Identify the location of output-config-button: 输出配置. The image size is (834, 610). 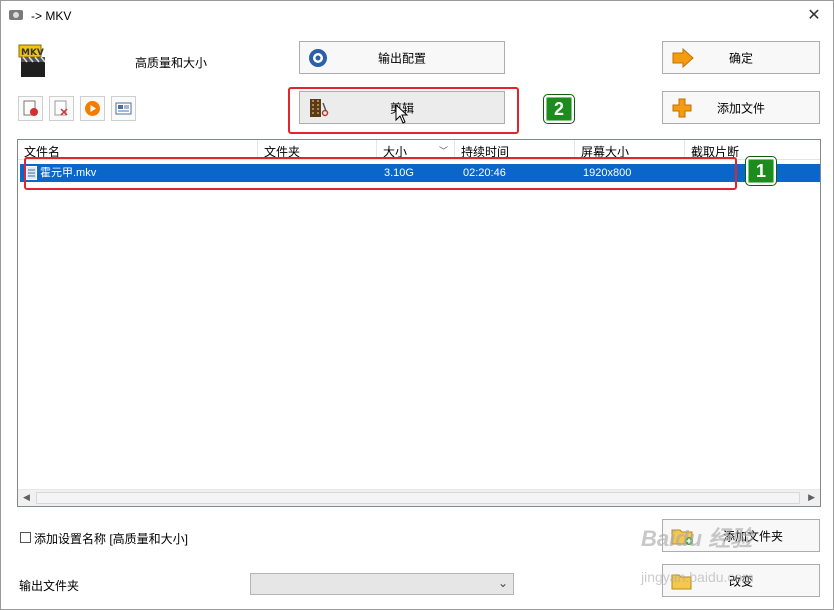
(402, 57).